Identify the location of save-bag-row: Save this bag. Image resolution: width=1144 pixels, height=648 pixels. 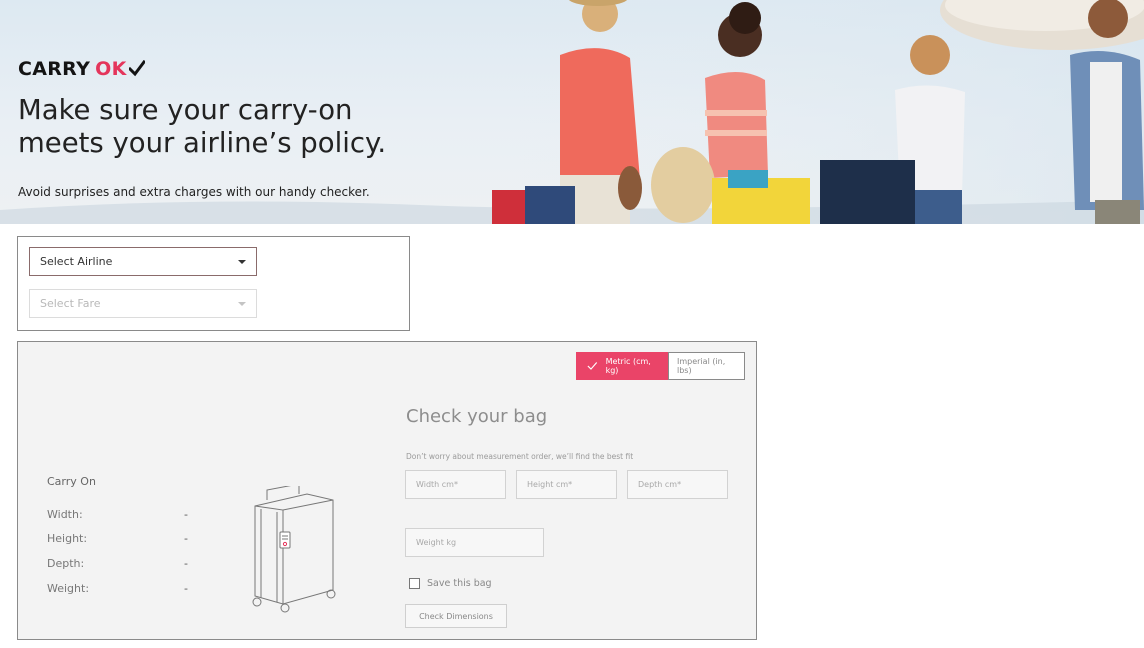
(450, 583).